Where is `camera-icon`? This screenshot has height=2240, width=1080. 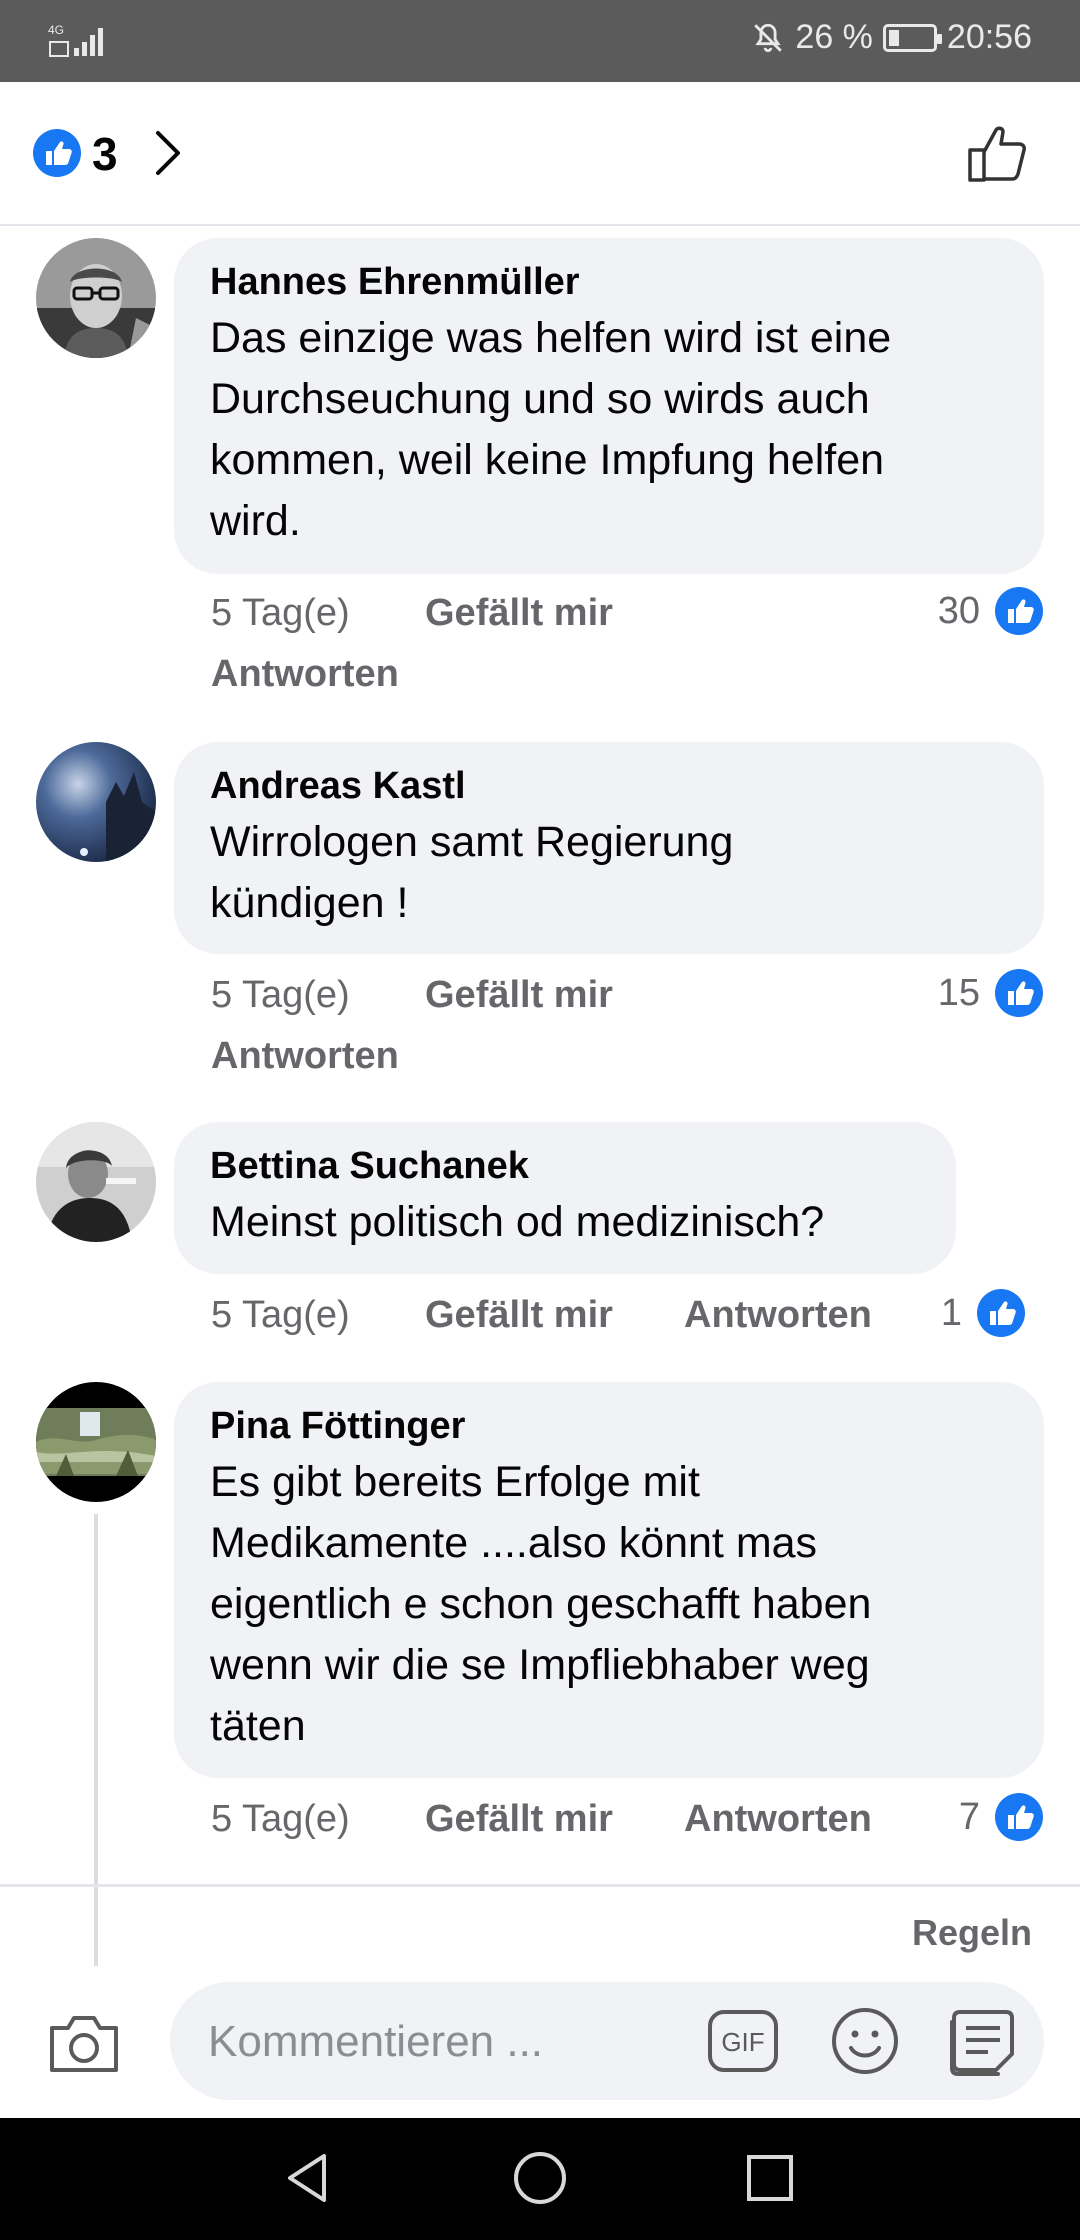
camera-icon is located at coordinates (84, 2044).